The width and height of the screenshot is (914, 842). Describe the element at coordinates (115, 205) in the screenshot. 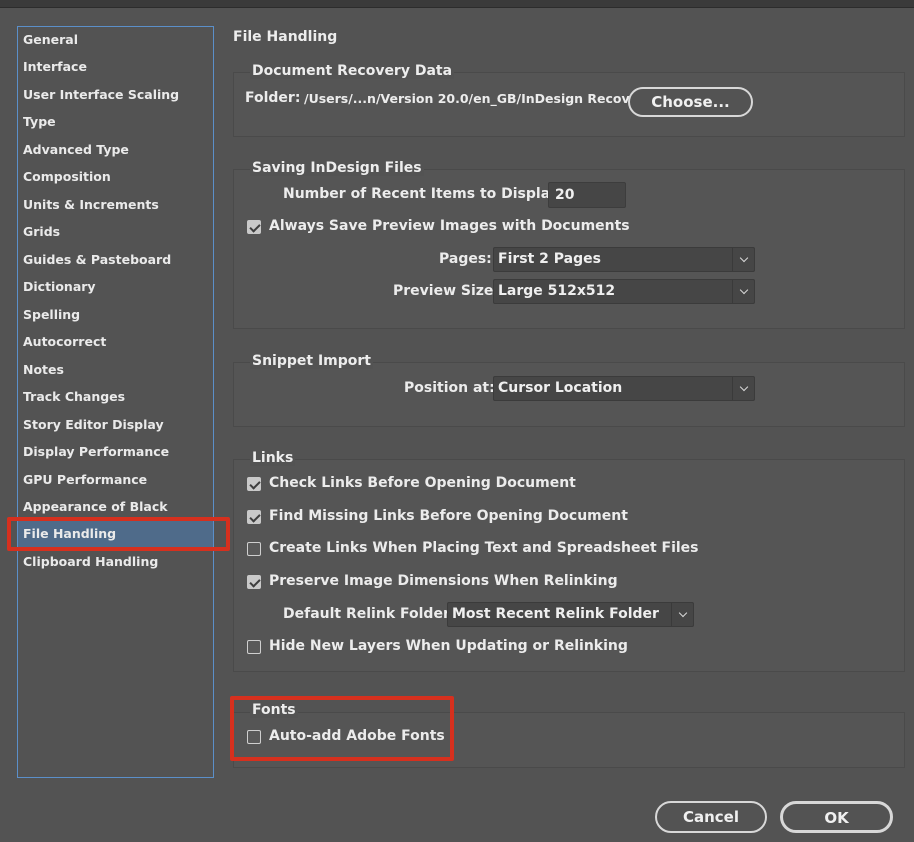

I see `sidebar-item-units-increments: Units & Increments` at that location.